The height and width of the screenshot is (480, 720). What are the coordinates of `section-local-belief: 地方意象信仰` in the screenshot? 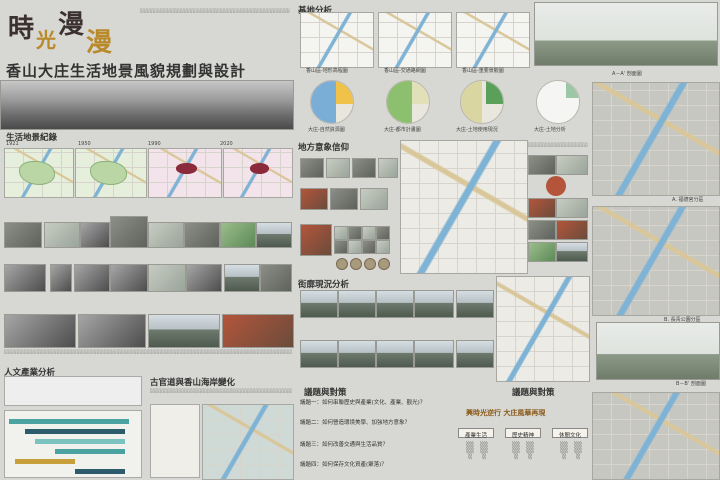 It's located at (324, 148).